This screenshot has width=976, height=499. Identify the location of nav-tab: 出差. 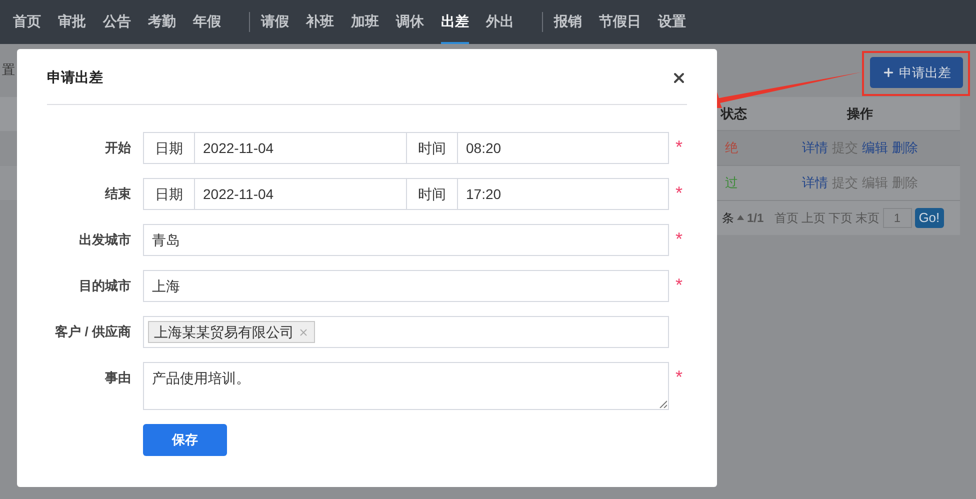
(455, 22).